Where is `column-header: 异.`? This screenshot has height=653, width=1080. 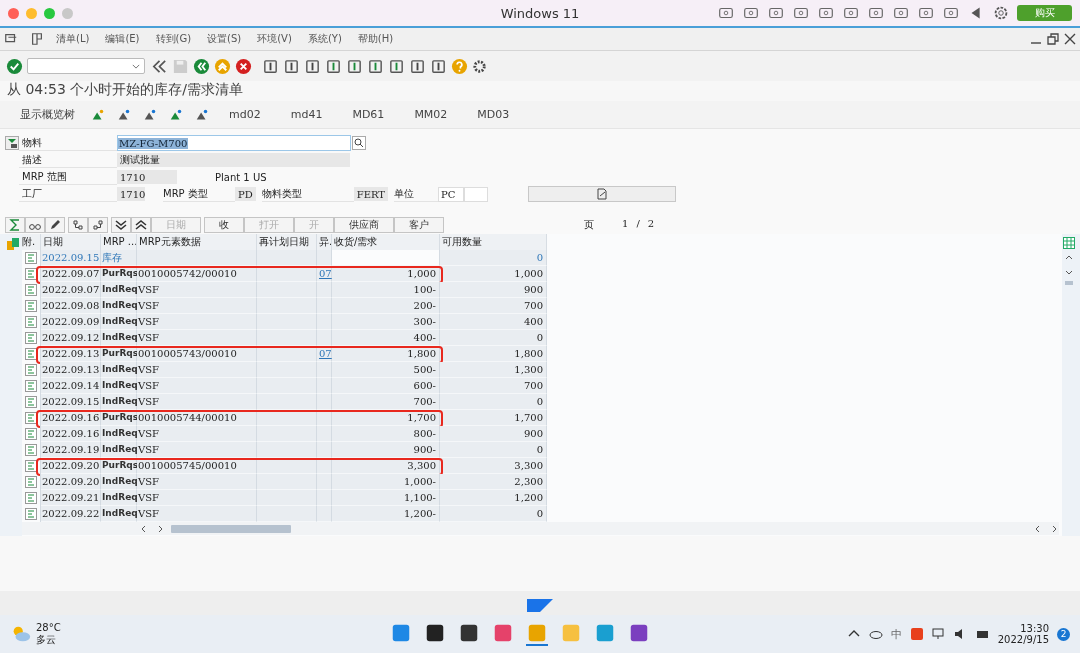 column-header: 异. is located at coordinates (324, 242).